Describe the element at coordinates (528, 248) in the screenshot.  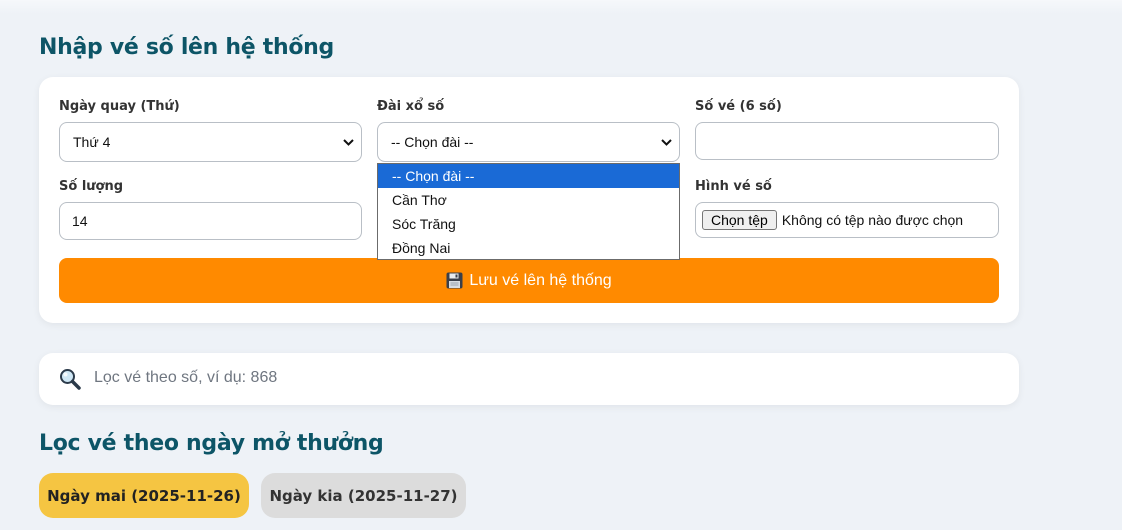
I see `station-option: Đồng Nai` at that location.